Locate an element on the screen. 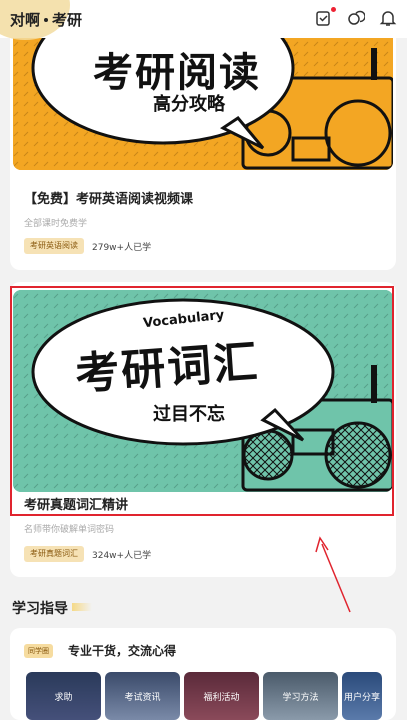 The image size is (407, 720). guide-card: 同学圈 专业干货，交流心得 求助 考试资讯 福利活动 学习方法 用户分享 is located at coordinates (203, 674).